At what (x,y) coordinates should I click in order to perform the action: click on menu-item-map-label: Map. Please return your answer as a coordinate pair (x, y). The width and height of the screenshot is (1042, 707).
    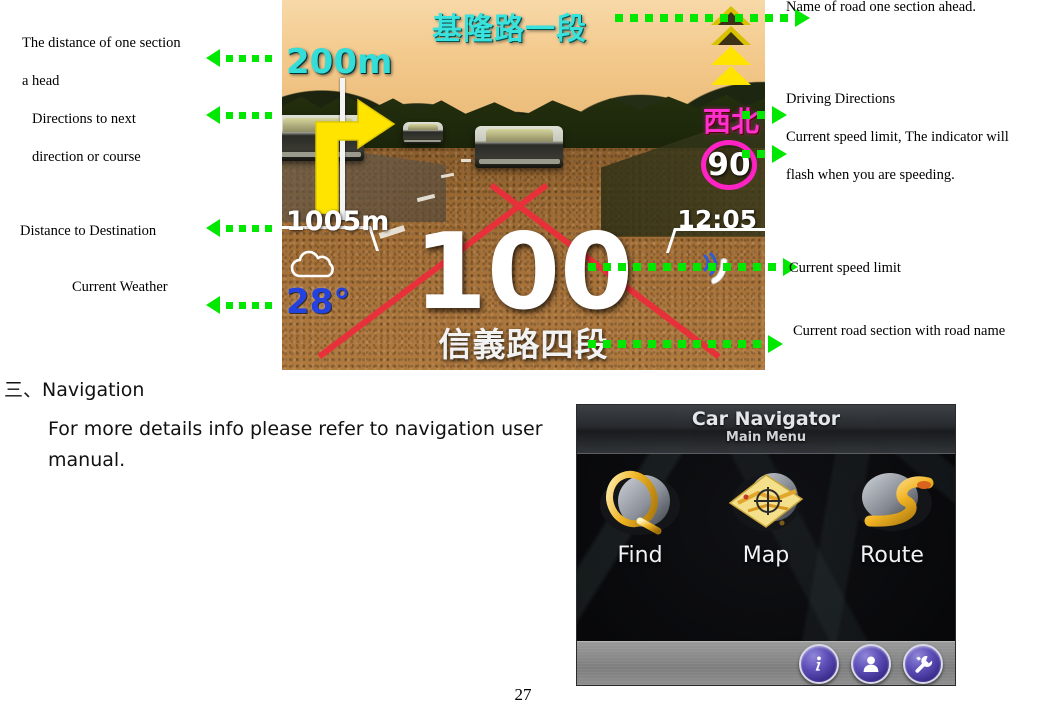
    Looking at the image, I should click on (766, 555).